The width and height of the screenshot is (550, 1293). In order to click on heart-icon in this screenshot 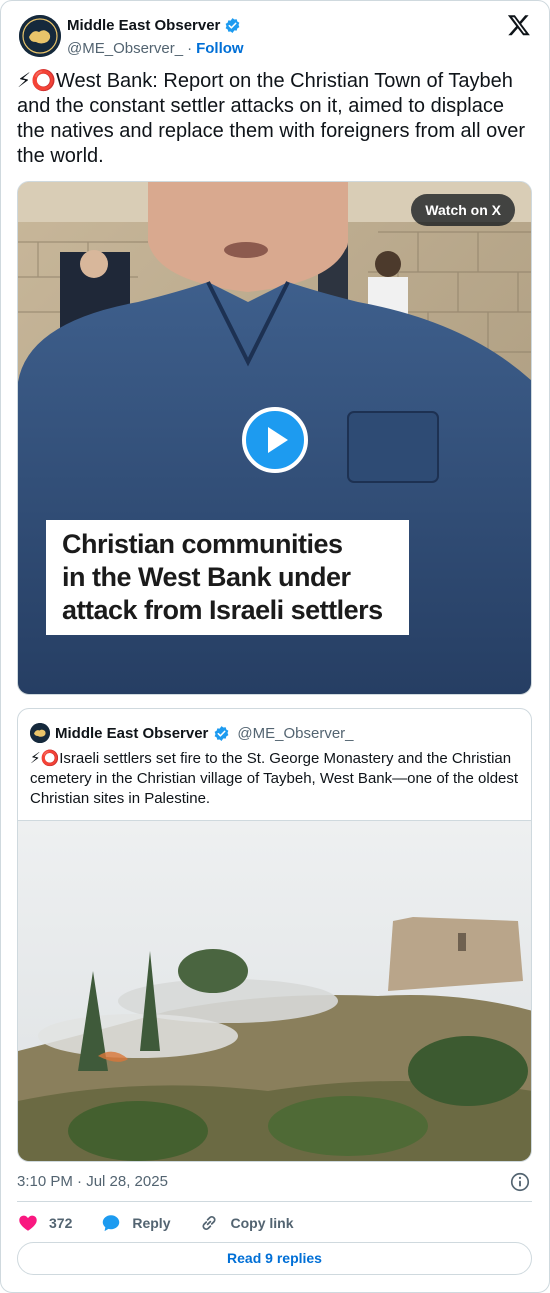, I will do `click(28, 1223)`.